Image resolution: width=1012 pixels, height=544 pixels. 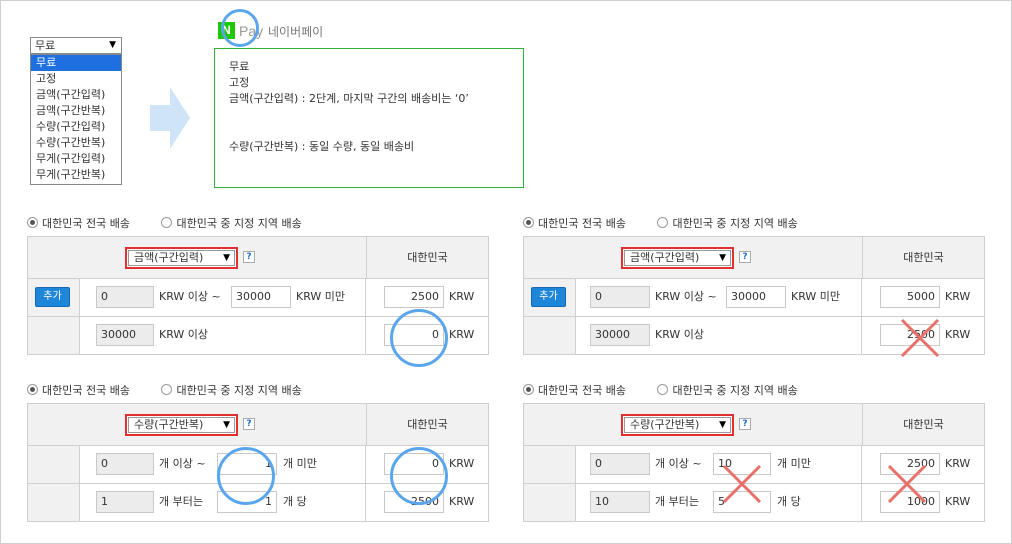 What do you see at coordinates (349, 98) in the screenshot?
I see `npay-line: 금액(구간입력) : 2단계, 마지막 구간의 배송비는 ‘0’` at bounding box center [349, 98].